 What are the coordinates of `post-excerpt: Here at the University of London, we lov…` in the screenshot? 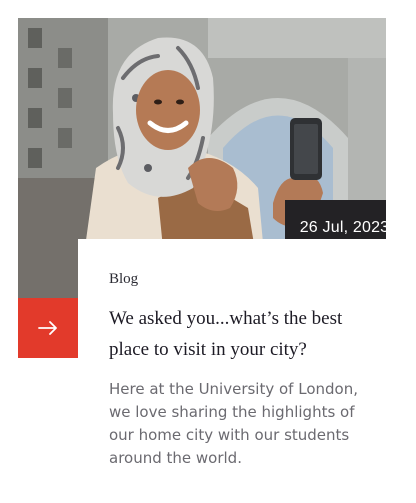 It's located at (233, 423).